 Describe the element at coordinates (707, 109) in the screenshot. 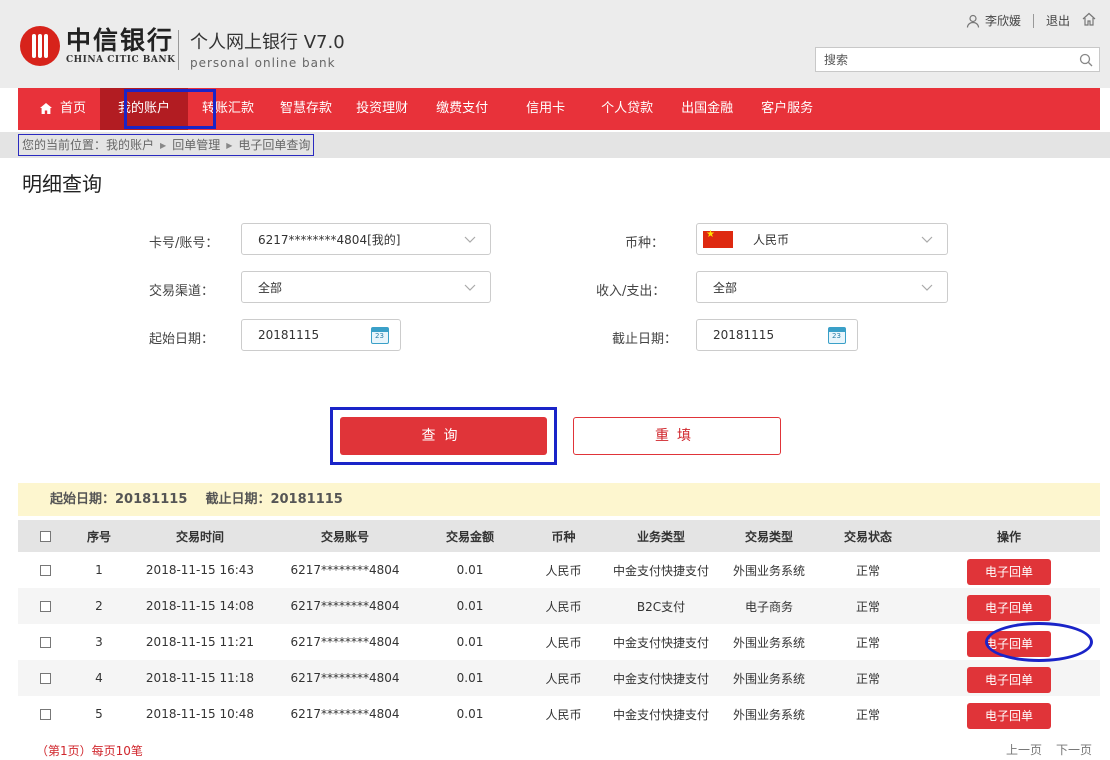

I see `nav-overseas: 出国金融` at that location.